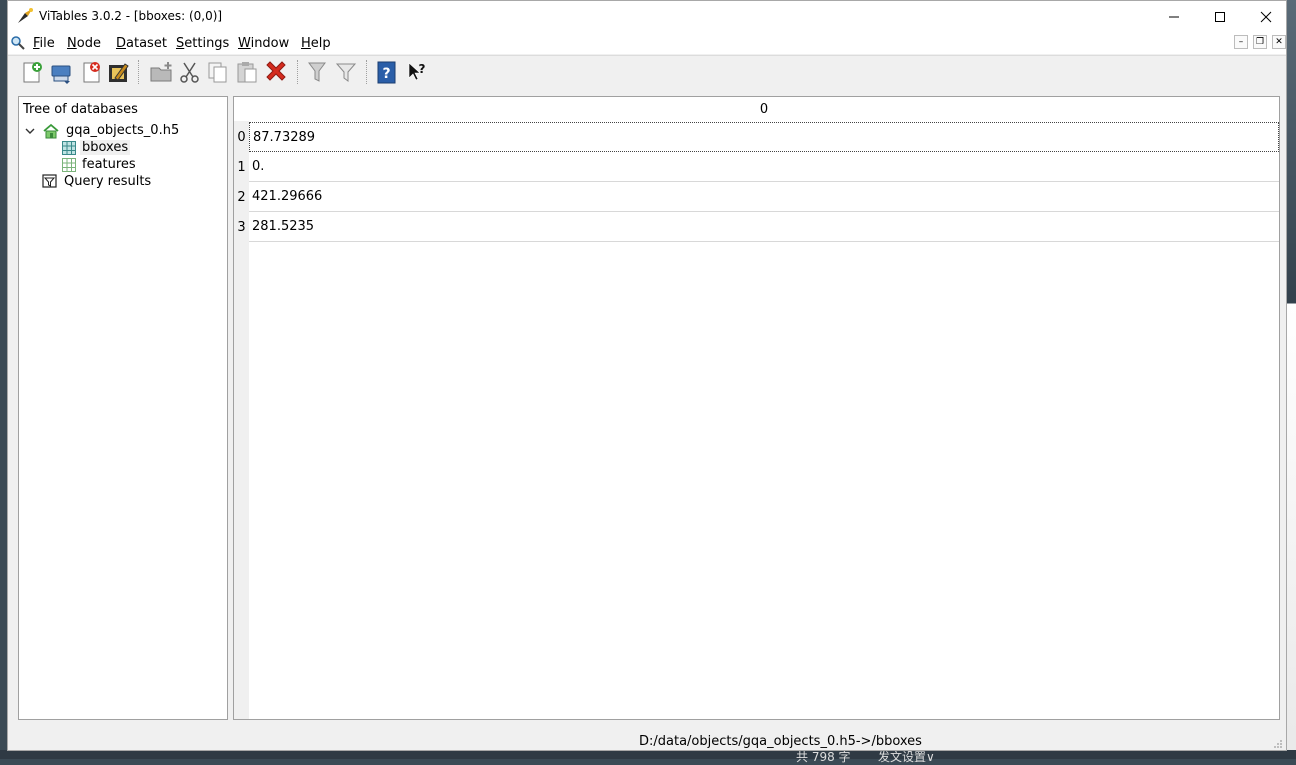 This screenshot has height=765, width=1296. Describe the element at coordinates (32, 72) in the screenshot. I see `new-file-icon` at that location.